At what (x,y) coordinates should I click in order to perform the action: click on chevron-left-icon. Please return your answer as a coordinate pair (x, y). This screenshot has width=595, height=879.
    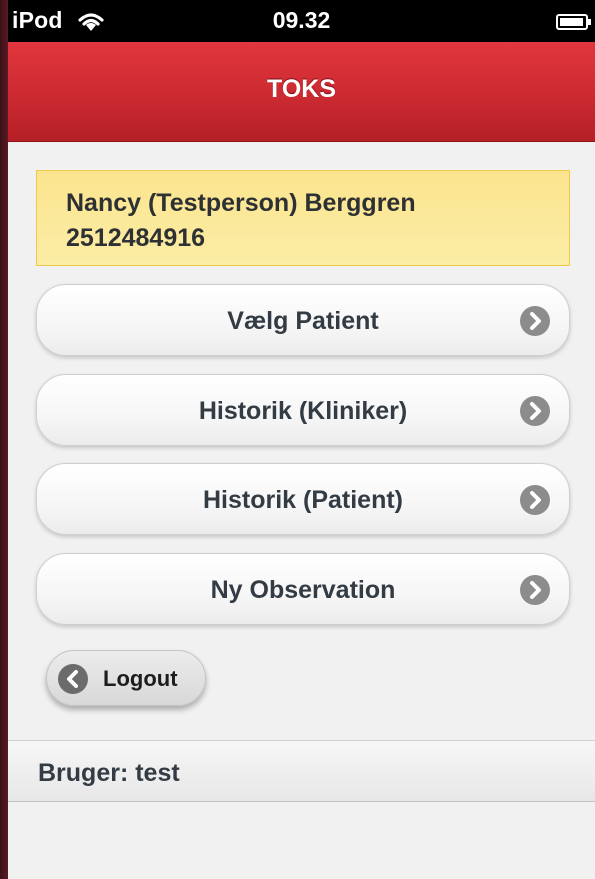
    Looking at the image, I should click on (73, 679).